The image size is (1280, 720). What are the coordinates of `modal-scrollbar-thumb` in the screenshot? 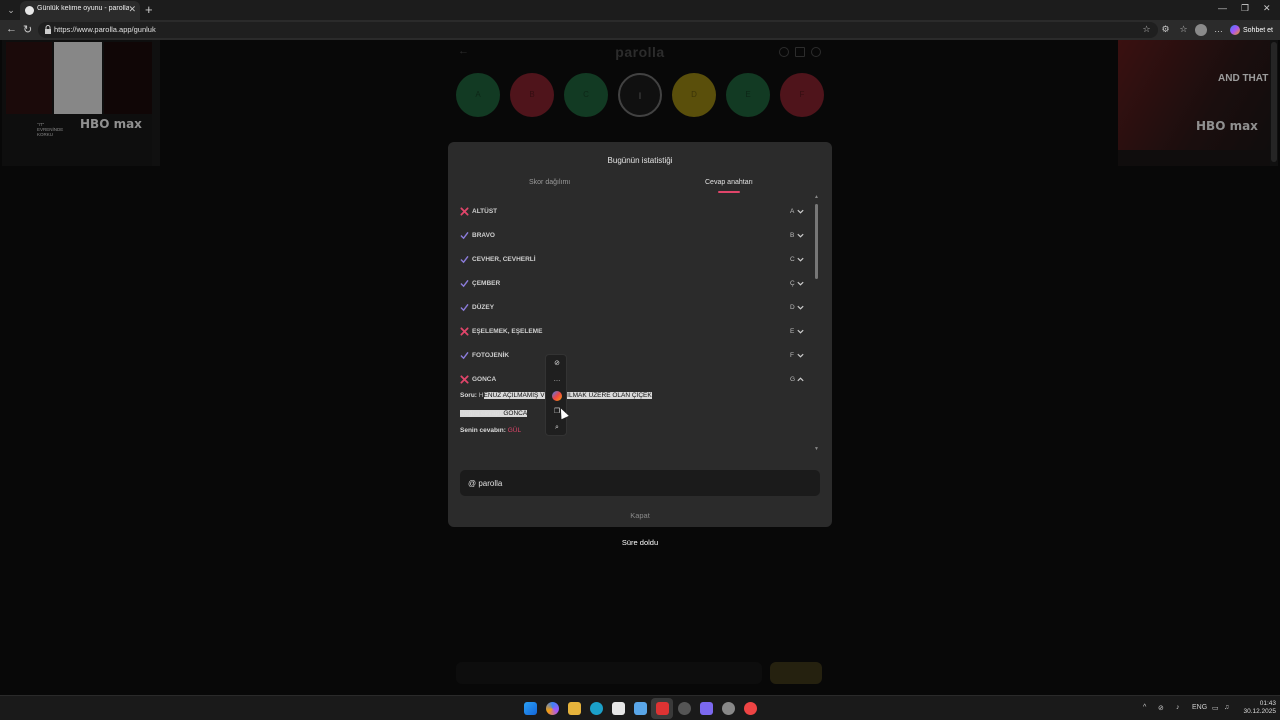 It's located at (816, 241).